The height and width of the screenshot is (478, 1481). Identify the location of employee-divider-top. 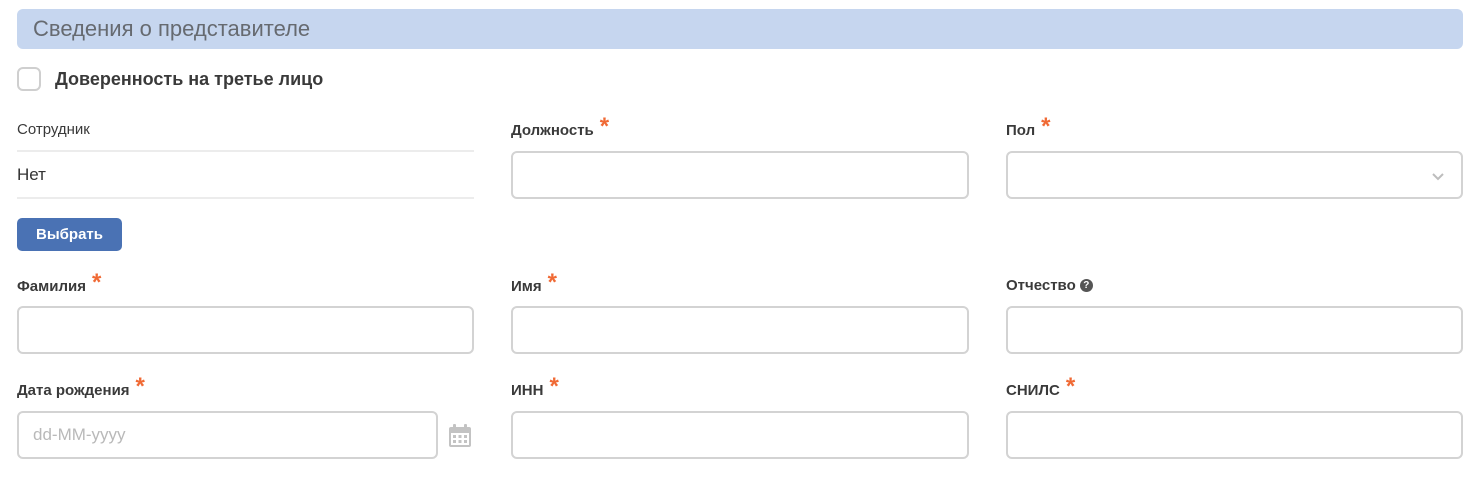
(245, 151).